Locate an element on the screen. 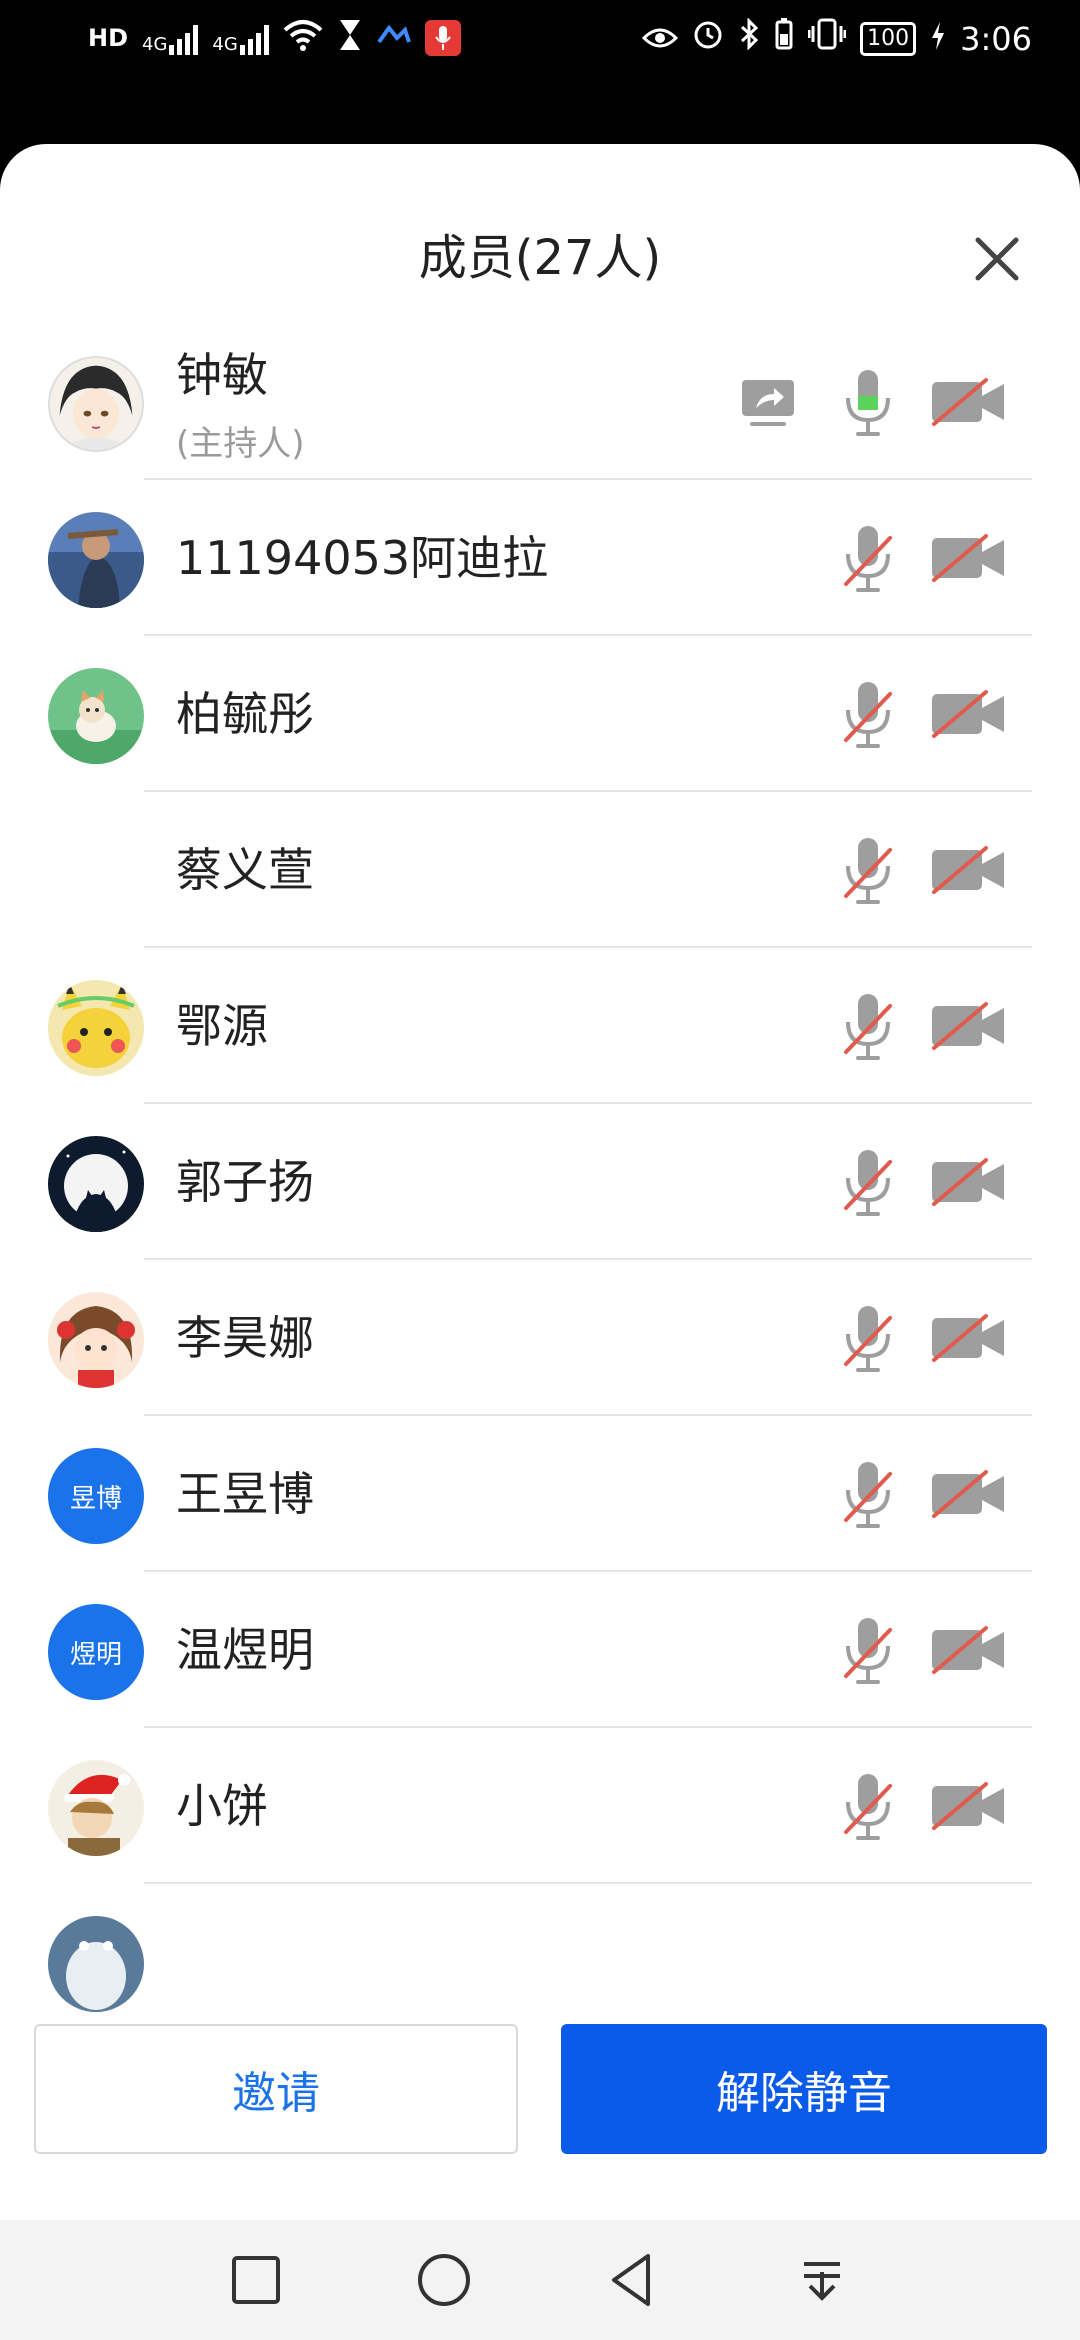 This screenshot has width=1080, height=2340. charging-icon is located at coordinates (938, 39).